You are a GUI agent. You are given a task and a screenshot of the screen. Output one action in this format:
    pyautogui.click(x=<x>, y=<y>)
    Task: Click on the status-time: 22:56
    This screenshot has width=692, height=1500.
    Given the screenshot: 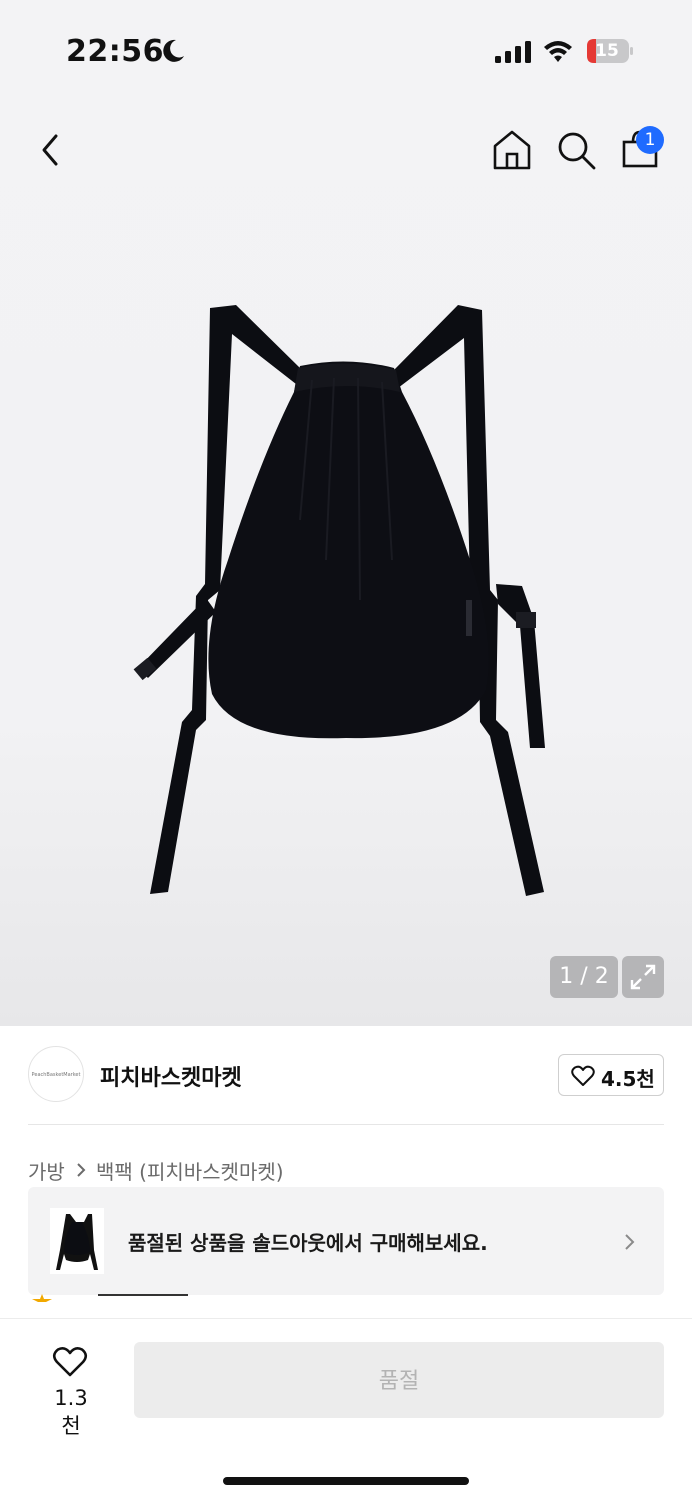 What is the action you would take?
    pyautogui.click(x=115, y=51)
    